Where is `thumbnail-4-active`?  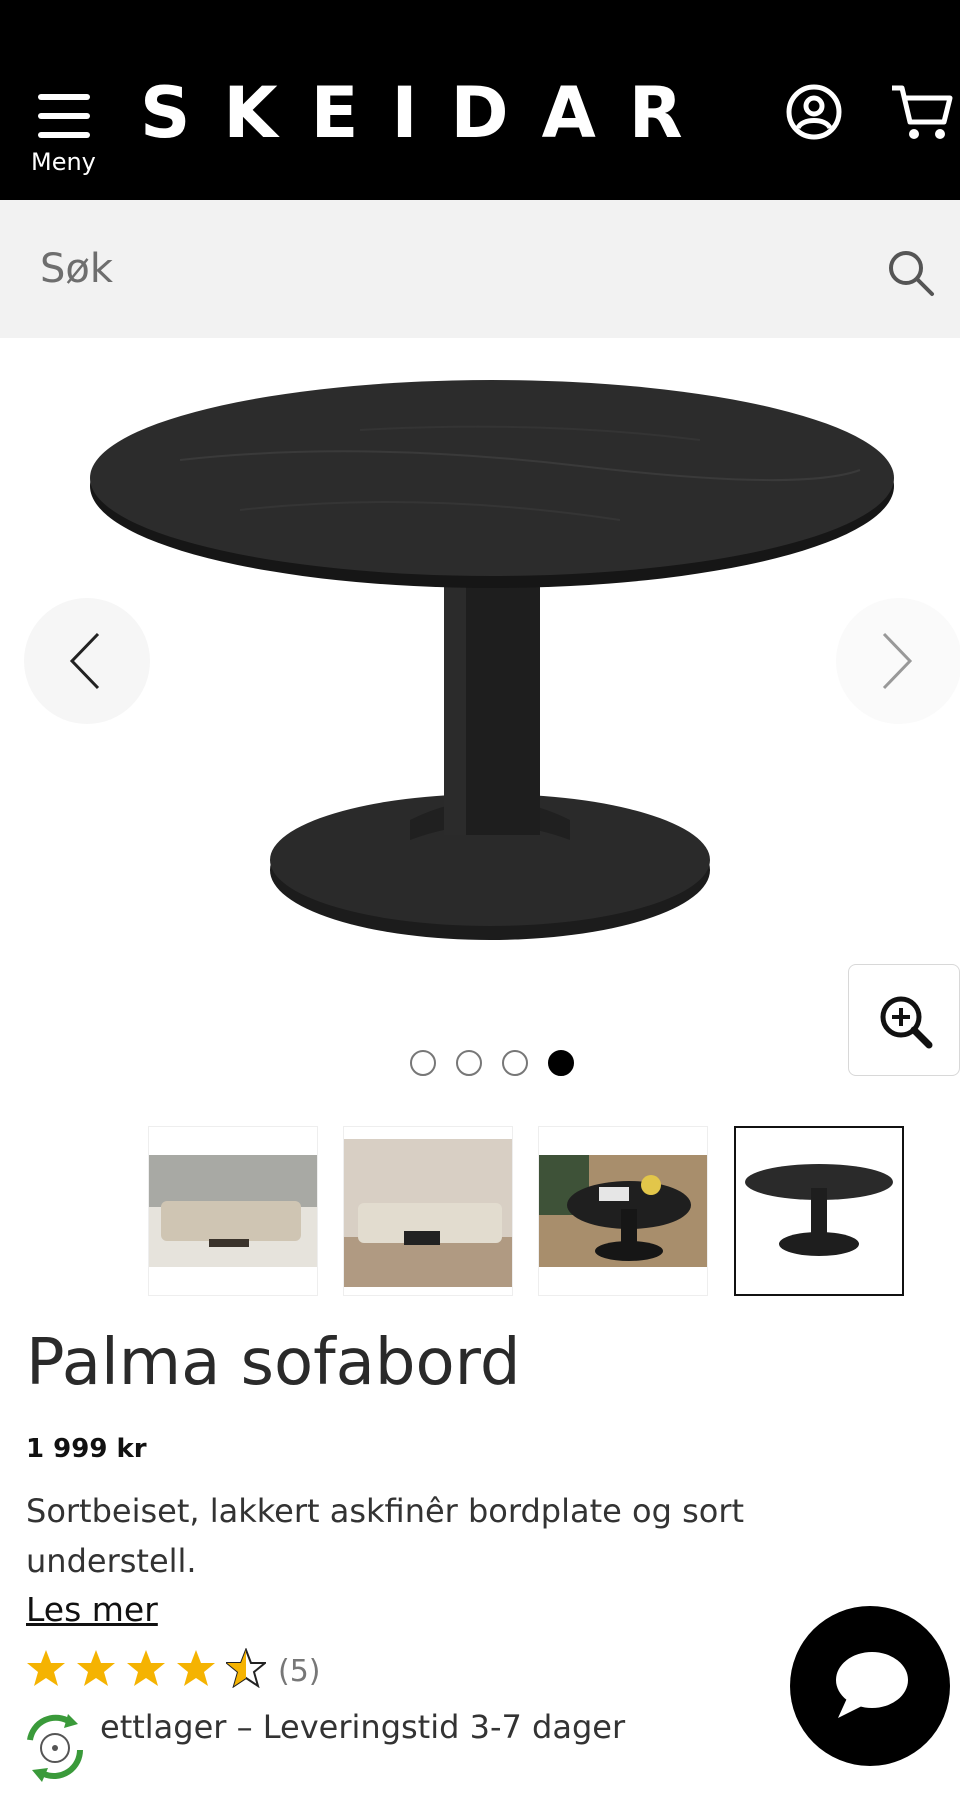
thumbnail-4-active is located at coordinates (819, 1211).